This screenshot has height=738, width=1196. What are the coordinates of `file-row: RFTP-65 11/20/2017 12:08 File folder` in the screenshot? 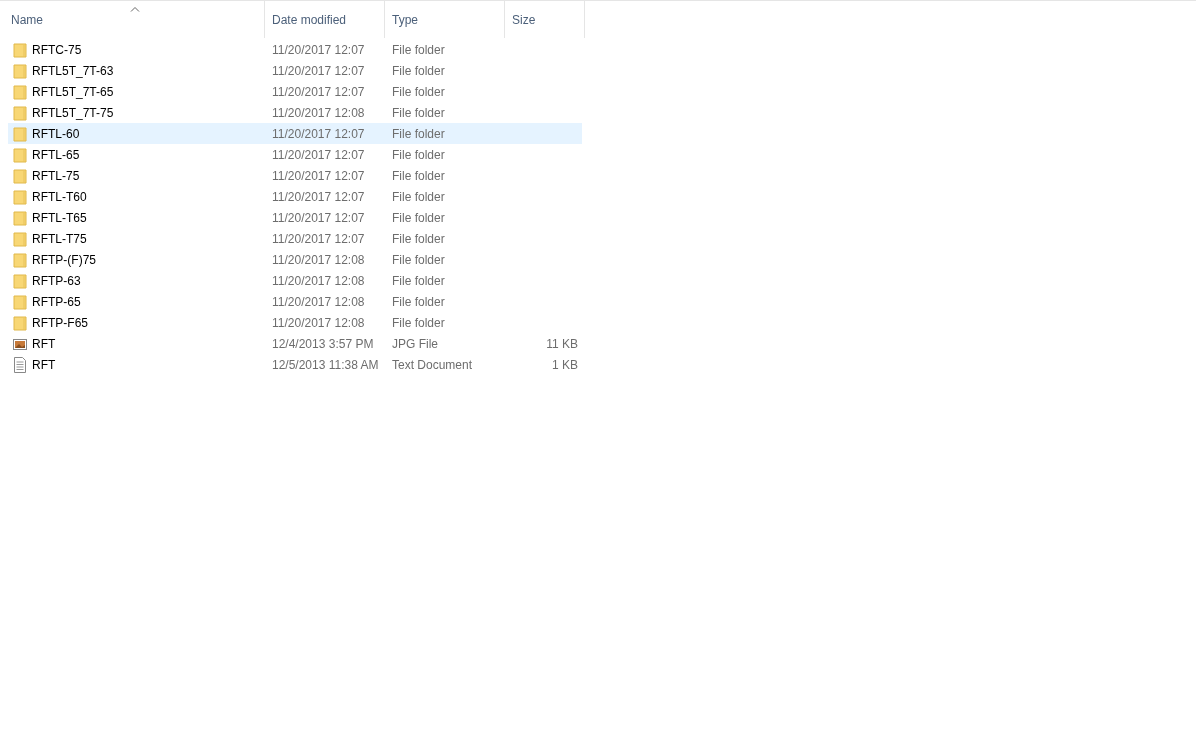 It's located at (295, 301).